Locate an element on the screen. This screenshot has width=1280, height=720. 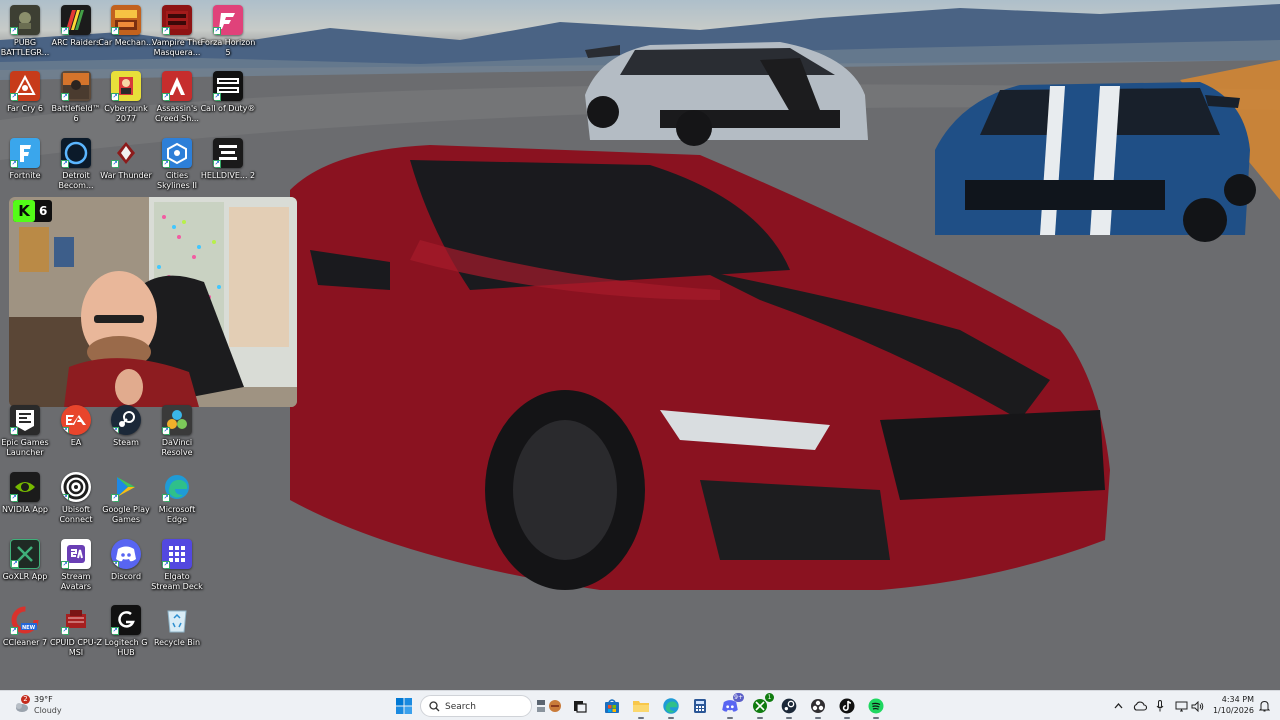
desktop-icon-label: Recycle Bin is located at coordinates (177, 642).